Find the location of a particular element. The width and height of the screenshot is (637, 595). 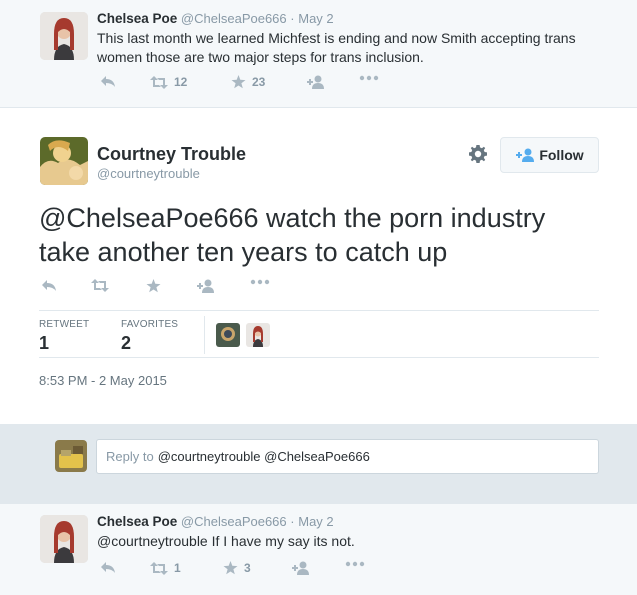

follow-label: Follow is located at coordinates (561, 155).